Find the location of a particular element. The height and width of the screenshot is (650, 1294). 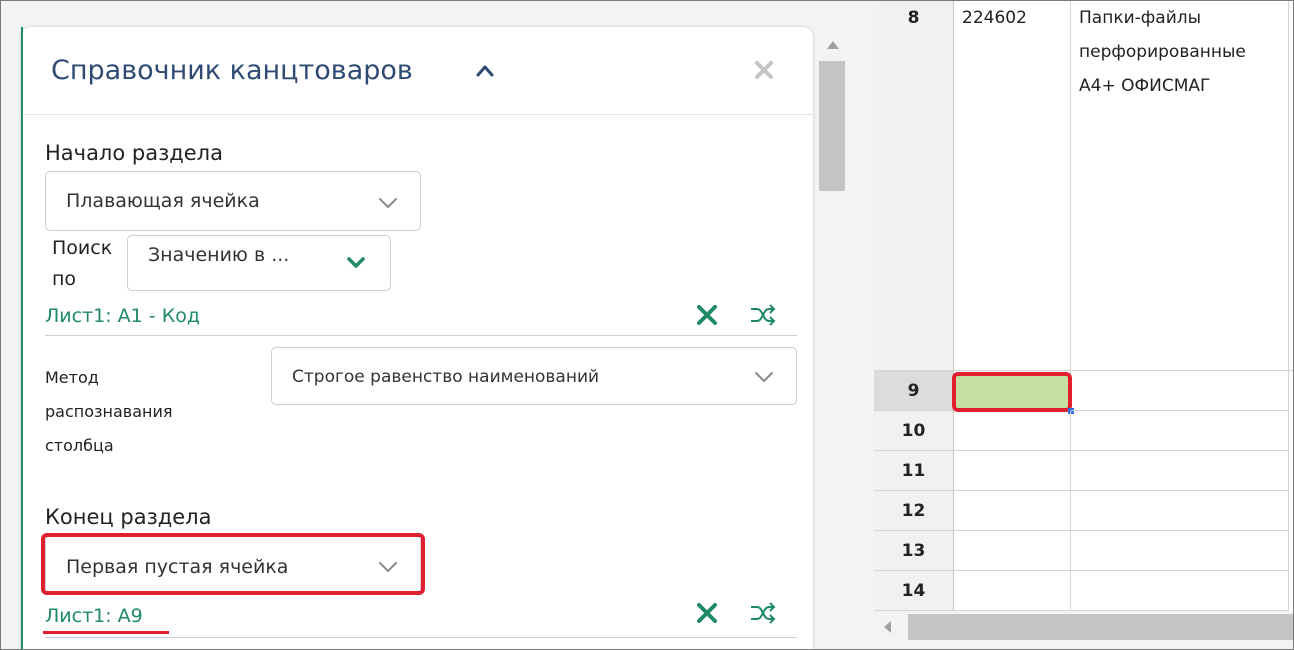

row-header: 10 is located at coordinates (914, 431).